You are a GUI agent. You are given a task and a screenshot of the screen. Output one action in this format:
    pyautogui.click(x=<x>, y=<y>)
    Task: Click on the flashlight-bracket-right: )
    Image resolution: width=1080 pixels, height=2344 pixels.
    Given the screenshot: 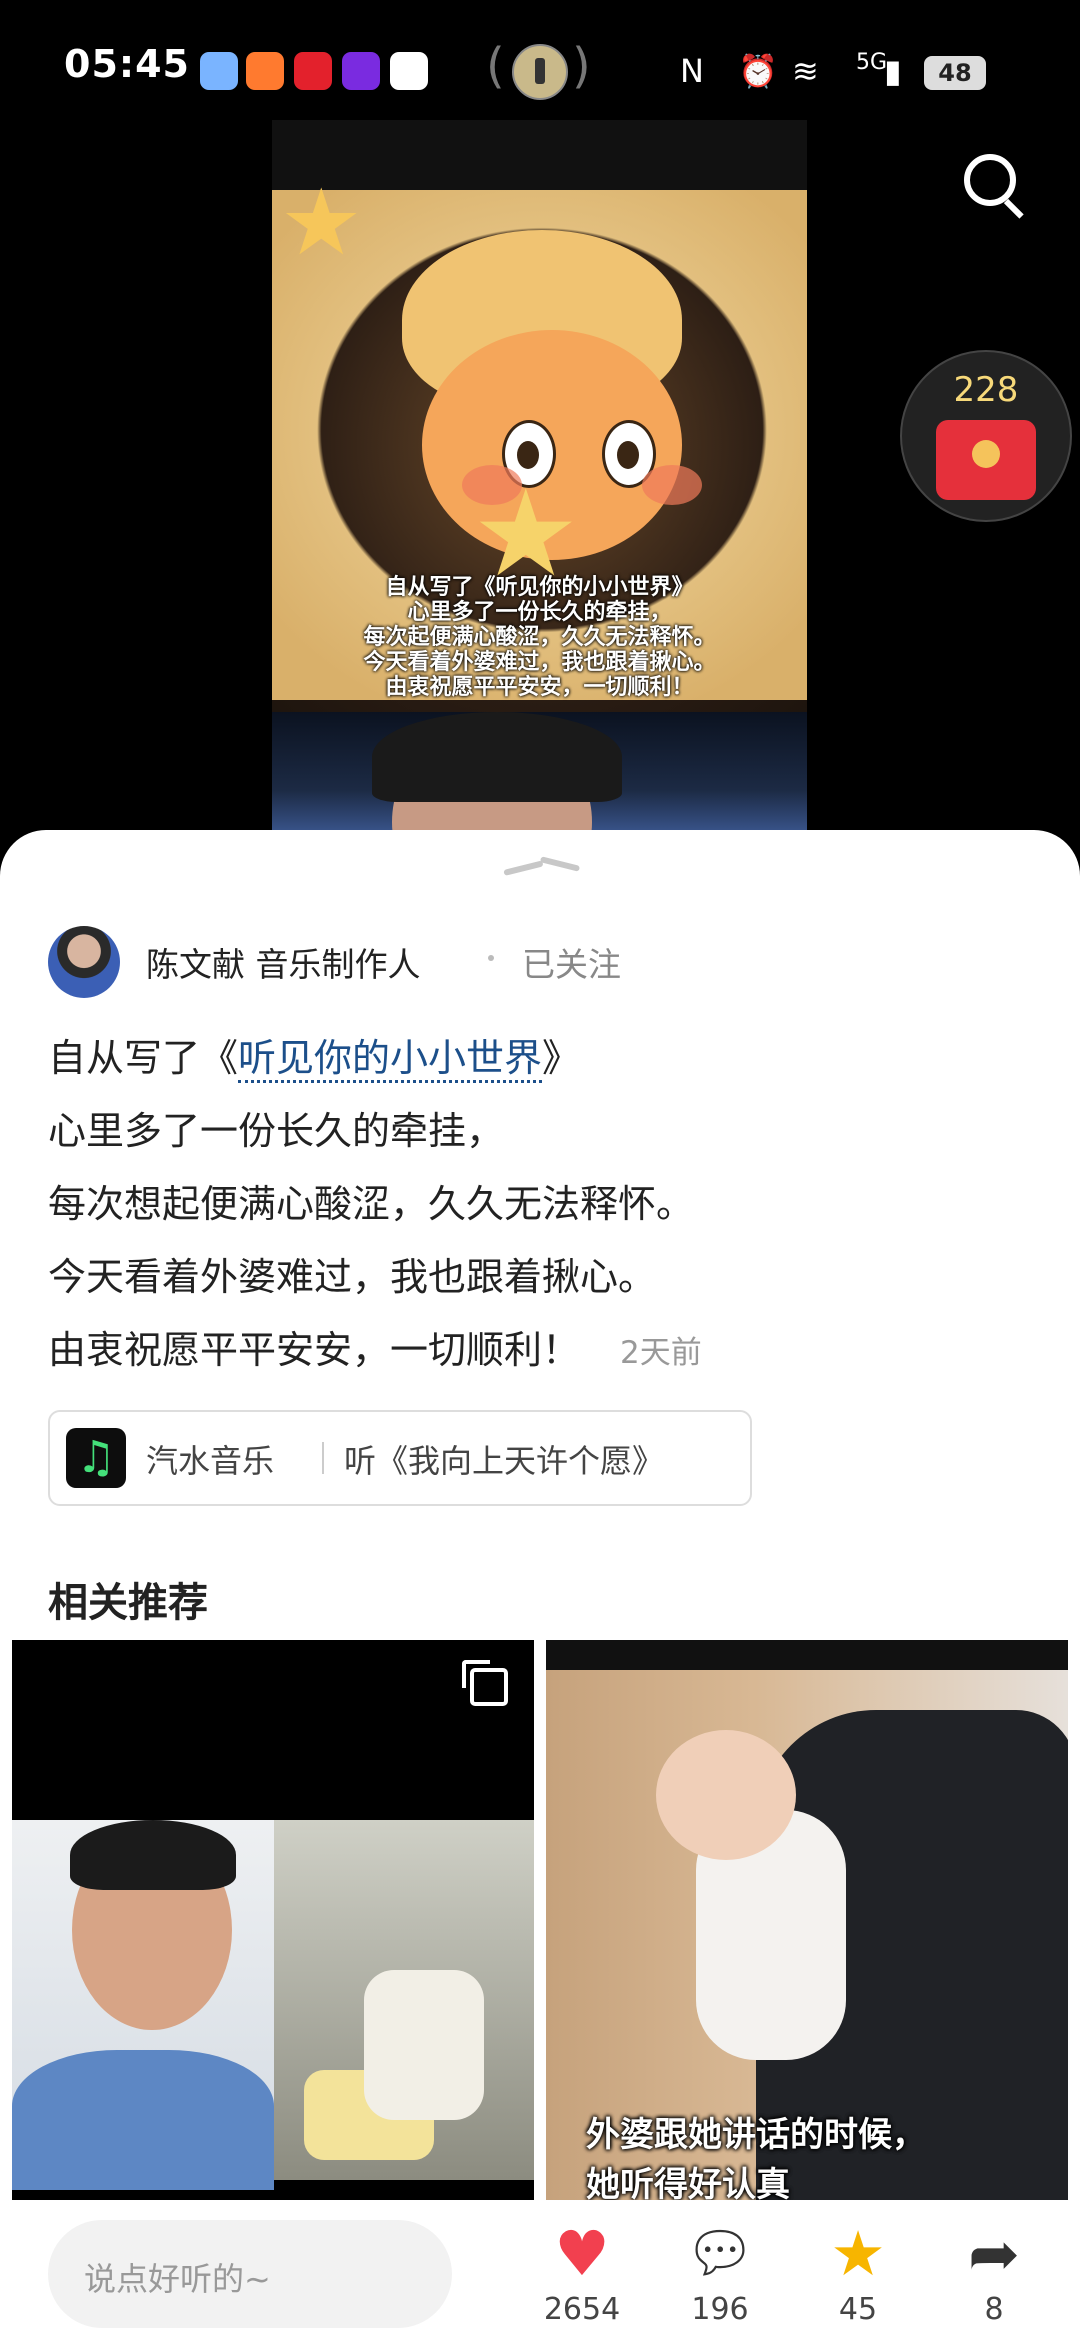 What is the action you would take?
    pyautogui.click(x=581, y=66)
    